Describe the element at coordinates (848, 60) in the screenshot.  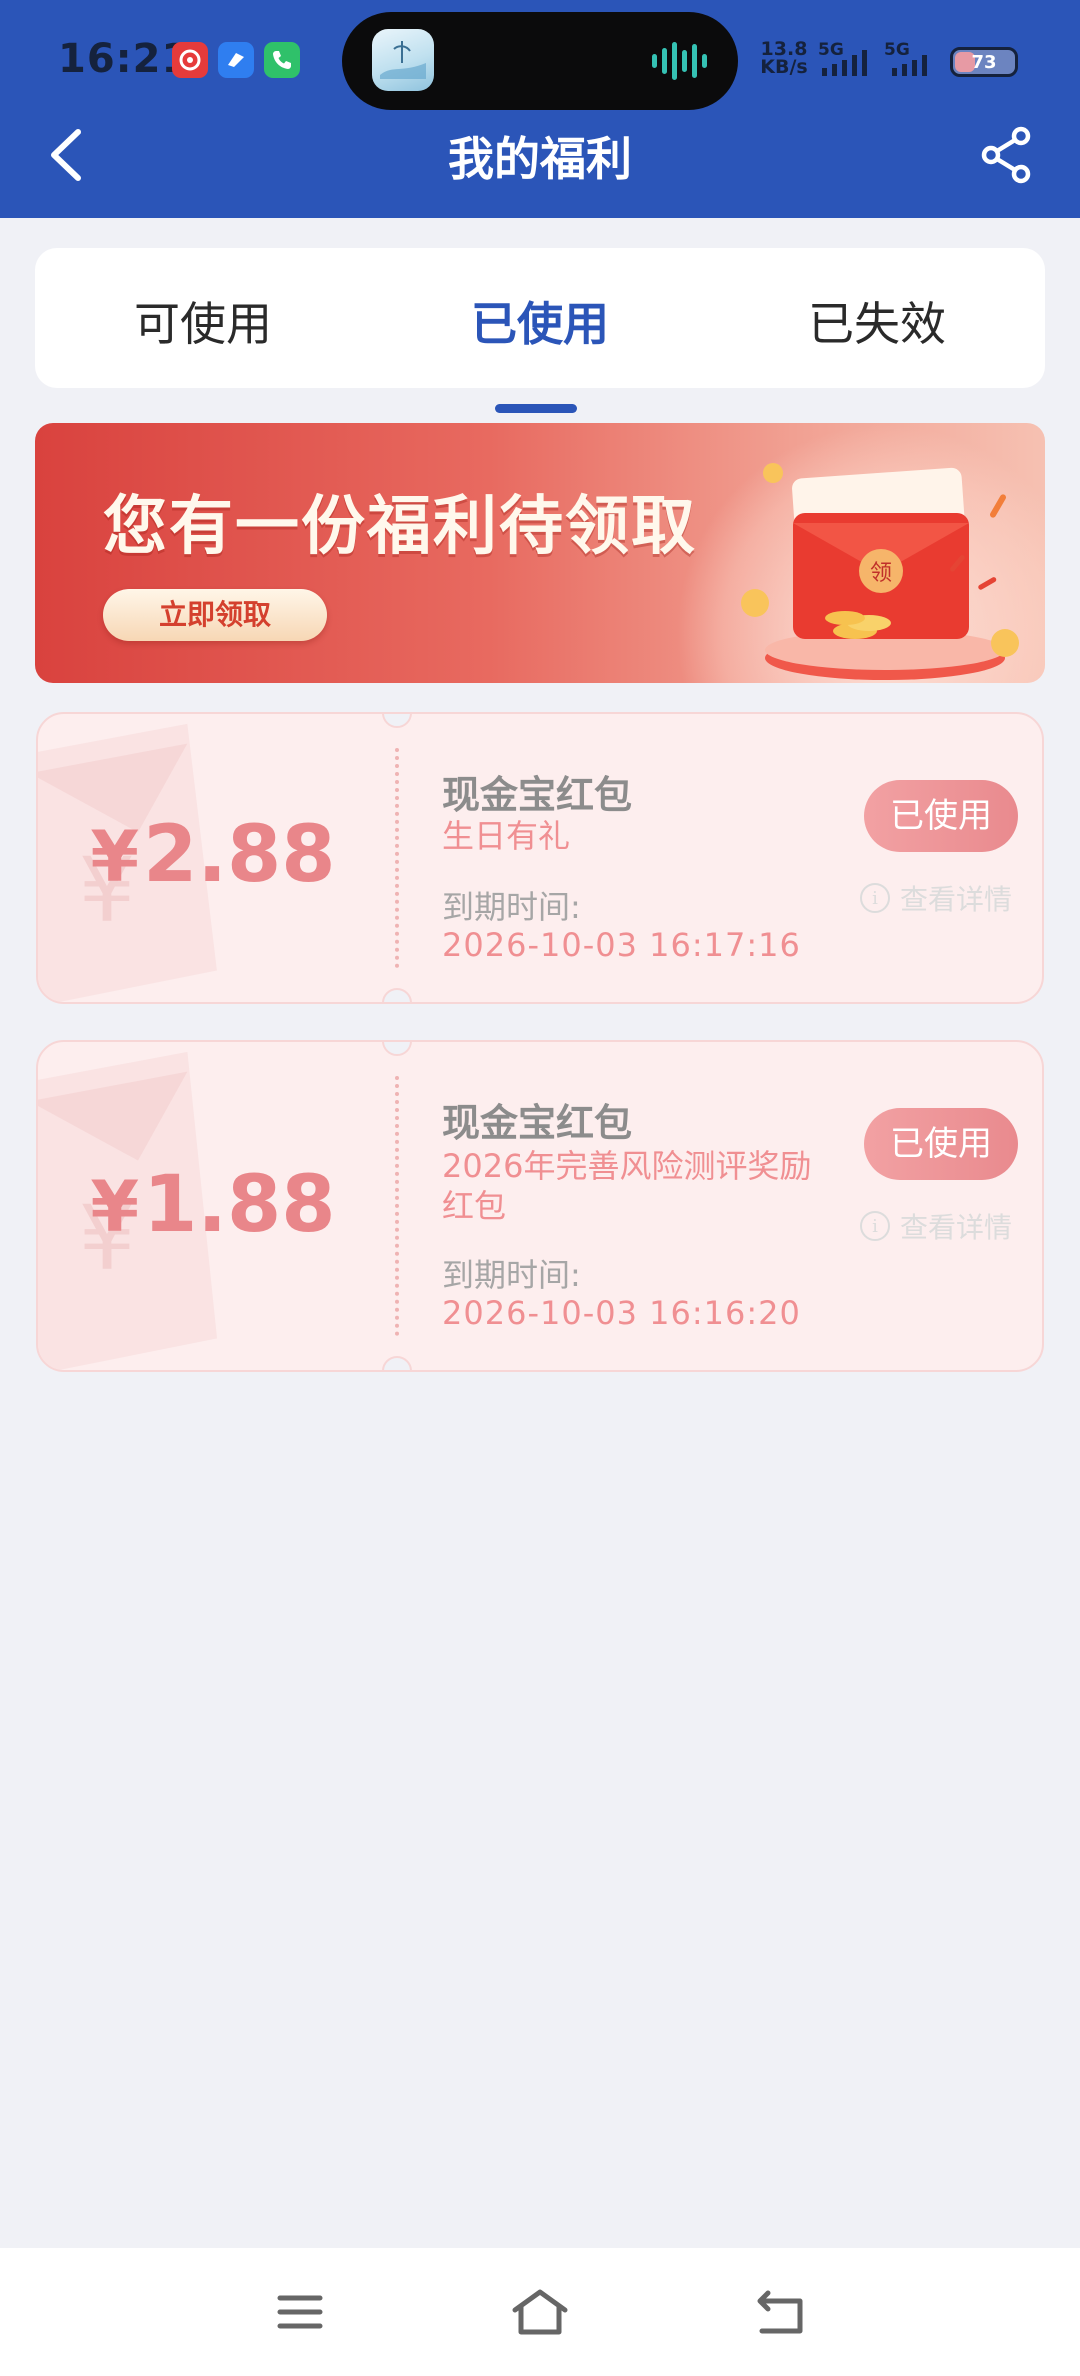
I see `signal-icon-1: 5G` at that location.